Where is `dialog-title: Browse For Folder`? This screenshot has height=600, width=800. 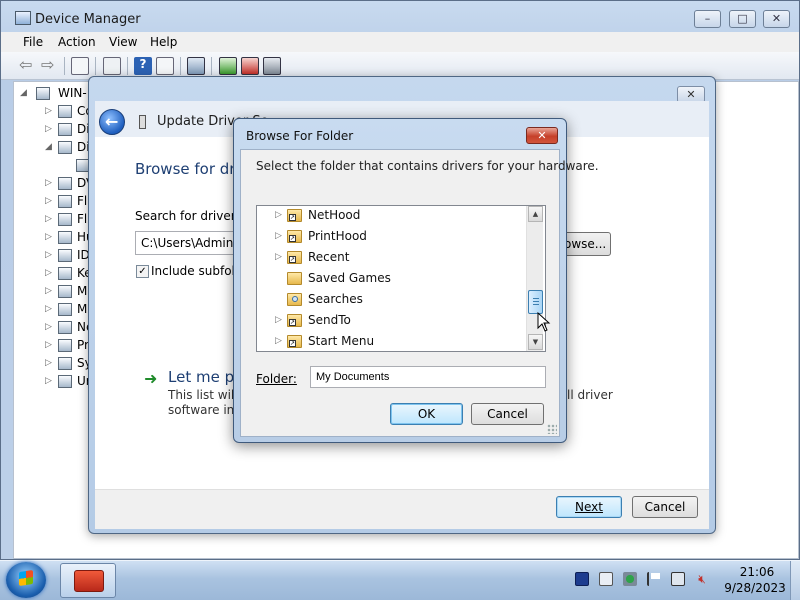 dialog-title: Browse For Folder is located at coordinates (300, 136).